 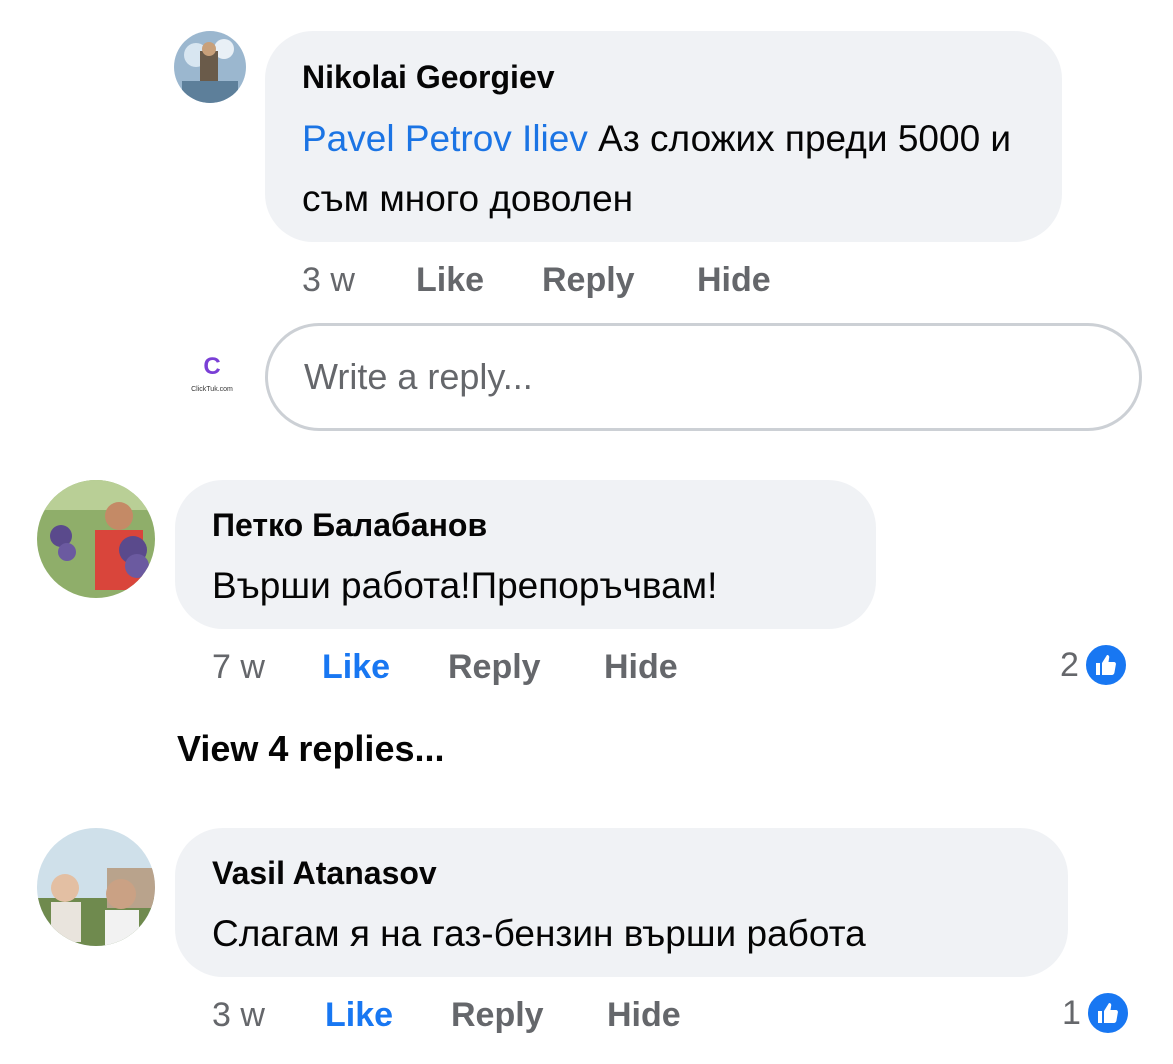 What do you see at coordinates (445, 138) in the screenshot?
I see `mention-link: Pavel Petrov Iliev` at bounding box center [445, 138].